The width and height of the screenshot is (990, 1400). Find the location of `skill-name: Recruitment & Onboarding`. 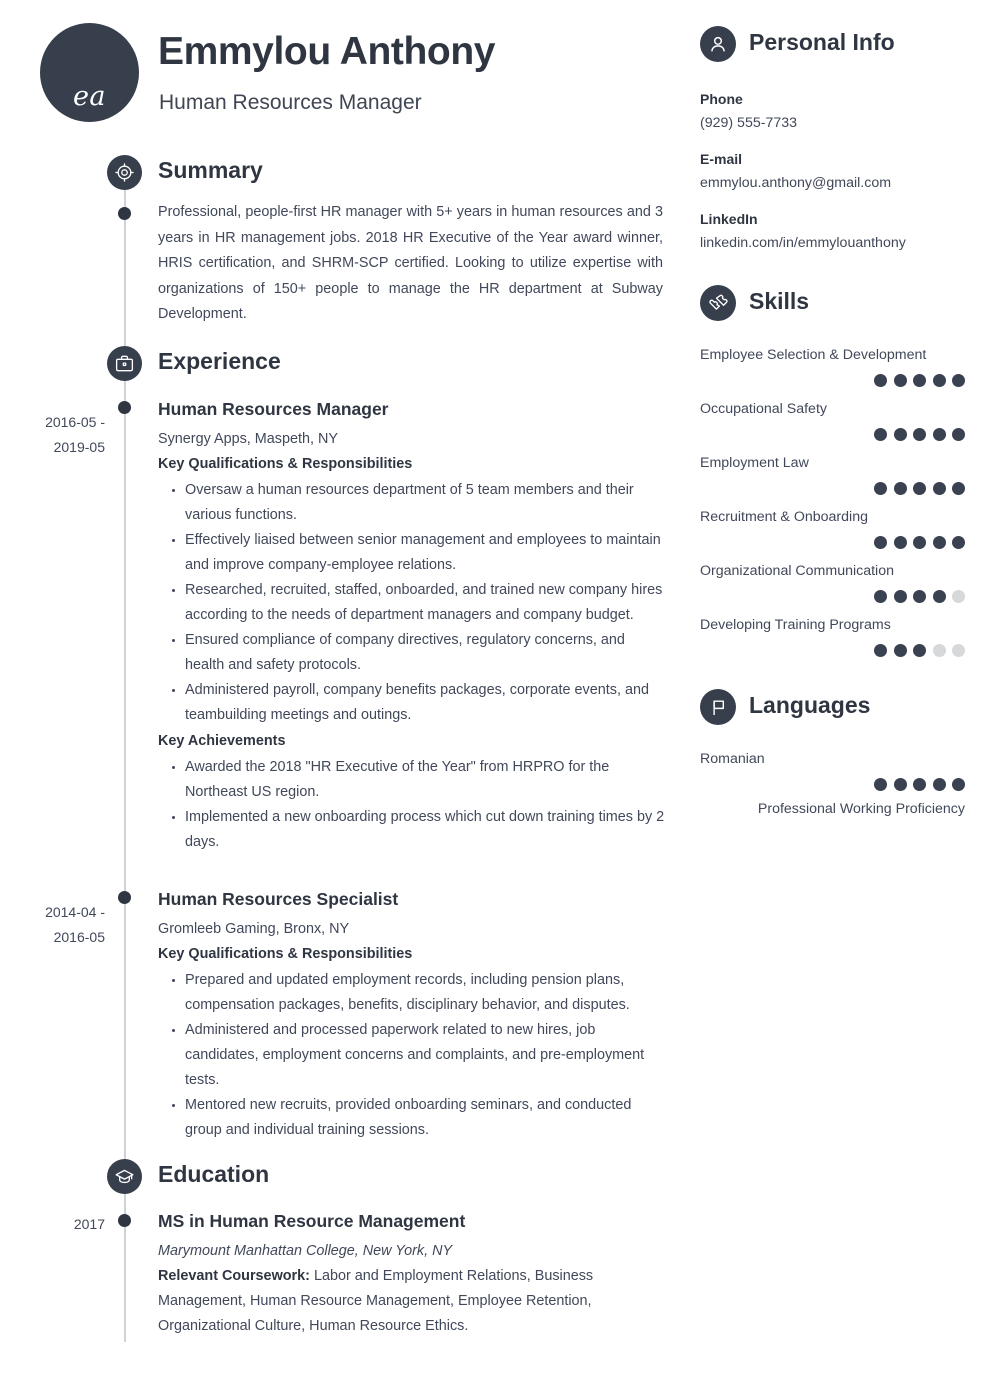

skill-name: Recruitment & Onboarding is located at coordinates (784, 517).